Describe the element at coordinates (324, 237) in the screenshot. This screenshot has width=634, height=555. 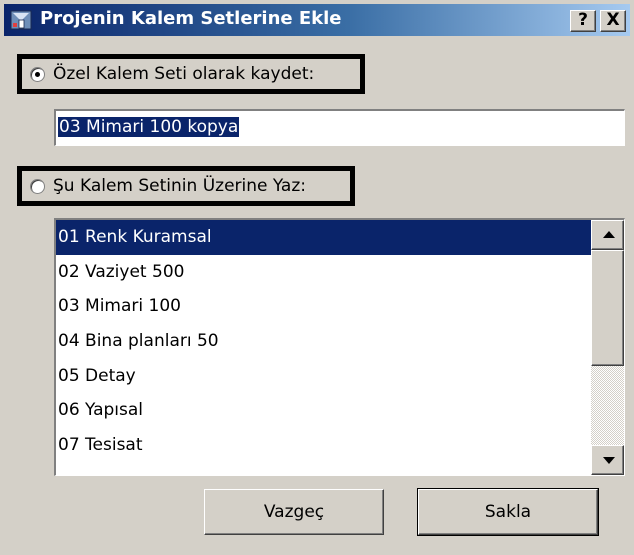
I see `list-item: 01 Renk Kuramsal` at that location.